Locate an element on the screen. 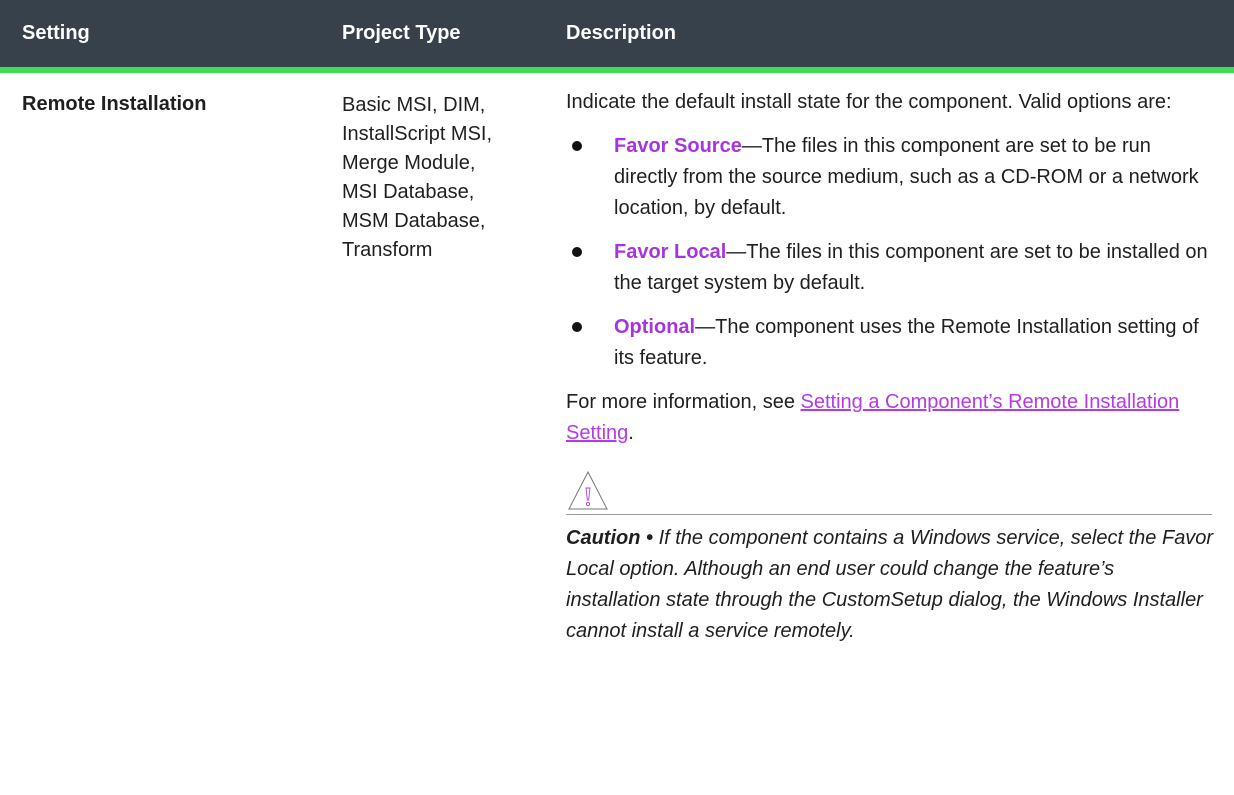 Image resolution: width=1234 pixels, height=795 pixels. option-term: Optional is located at coordinates (655, 327).